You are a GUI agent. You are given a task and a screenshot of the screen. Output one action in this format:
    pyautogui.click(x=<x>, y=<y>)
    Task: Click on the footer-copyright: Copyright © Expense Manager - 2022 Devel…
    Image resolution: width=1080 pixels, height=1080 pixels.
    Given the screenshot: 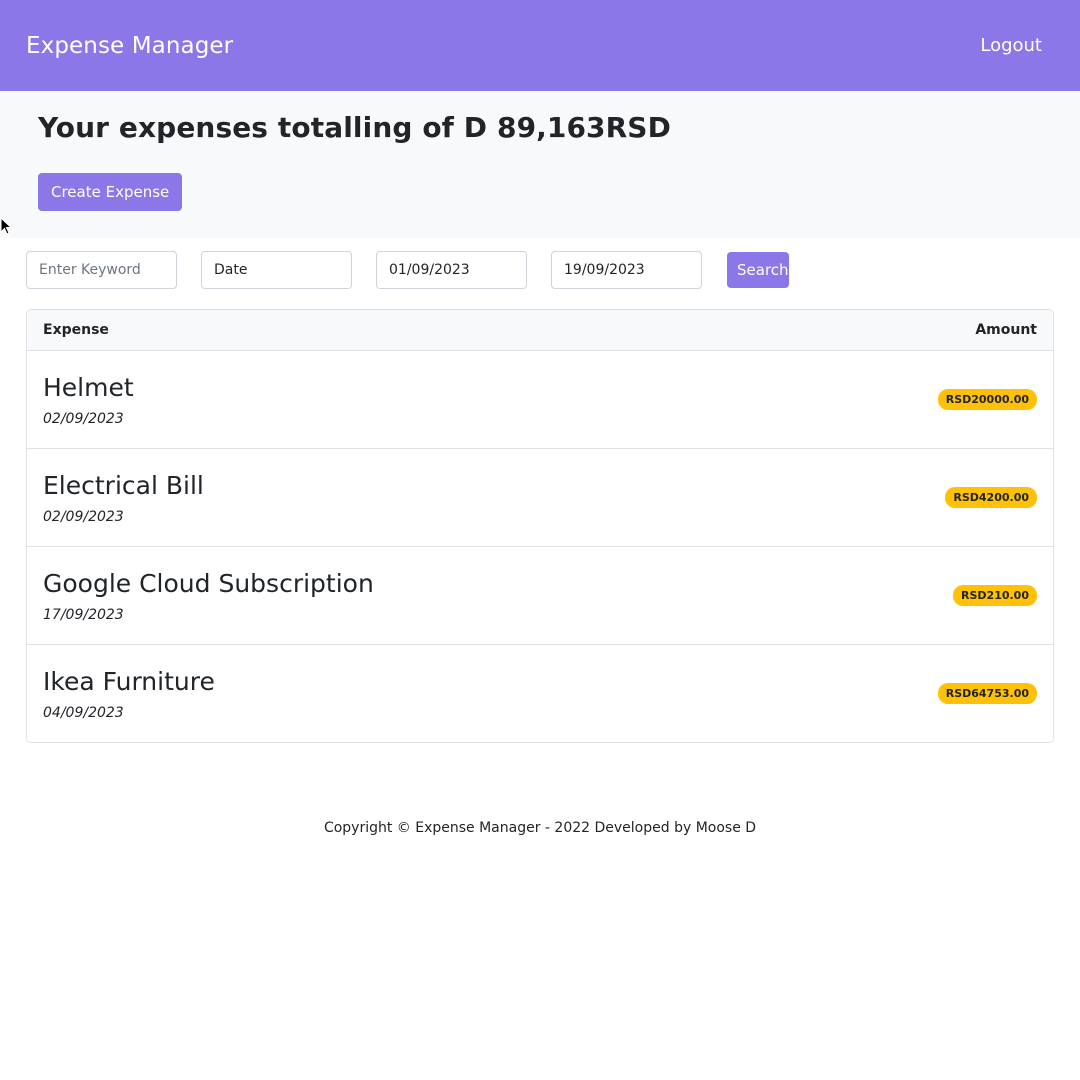 What is the action you would take?
    pyautogui.click(x=540, y=828)
    